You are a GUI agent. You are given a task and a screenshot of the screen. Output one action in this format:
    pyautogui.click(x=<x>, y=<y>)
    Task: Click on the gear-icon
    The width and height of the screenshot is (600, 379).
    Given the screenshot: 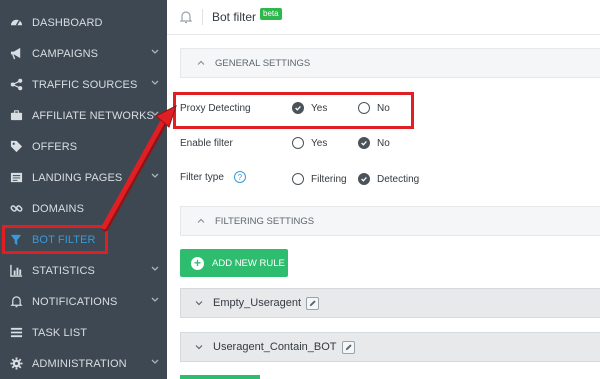 What is the action you would take?
    pyautogui.click(x=16, y=364)
    